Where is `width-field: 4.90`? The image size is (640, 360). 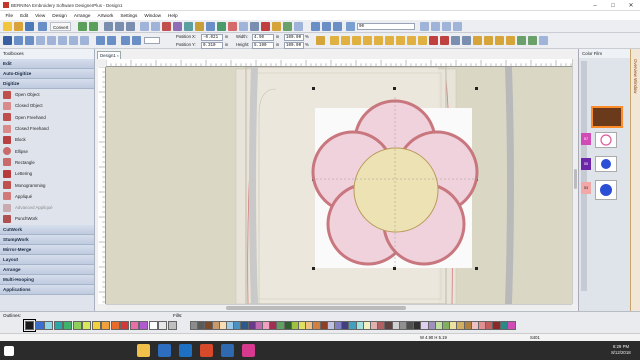 width-field: 4.90 is located at coordinates (263, 37).